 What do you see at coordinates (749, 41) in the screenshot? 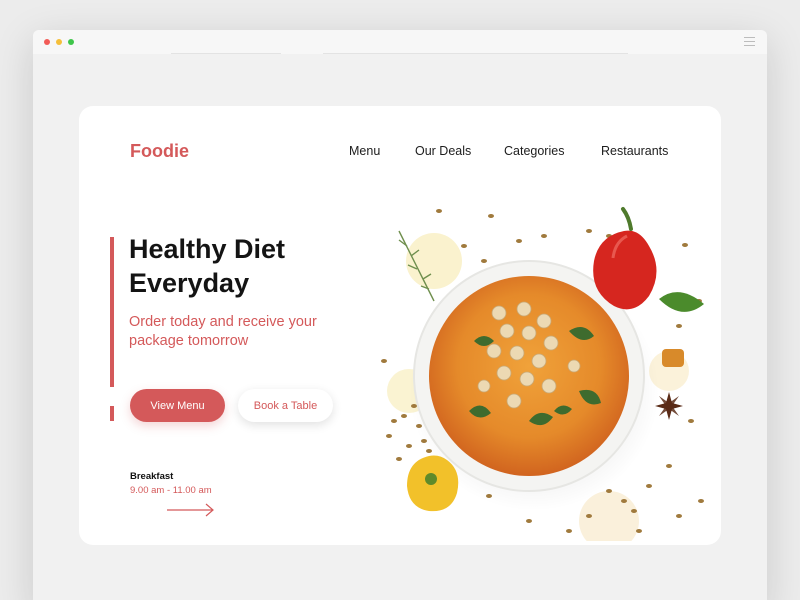
I see `hamburger-icon` at bounding box center [749, 41].